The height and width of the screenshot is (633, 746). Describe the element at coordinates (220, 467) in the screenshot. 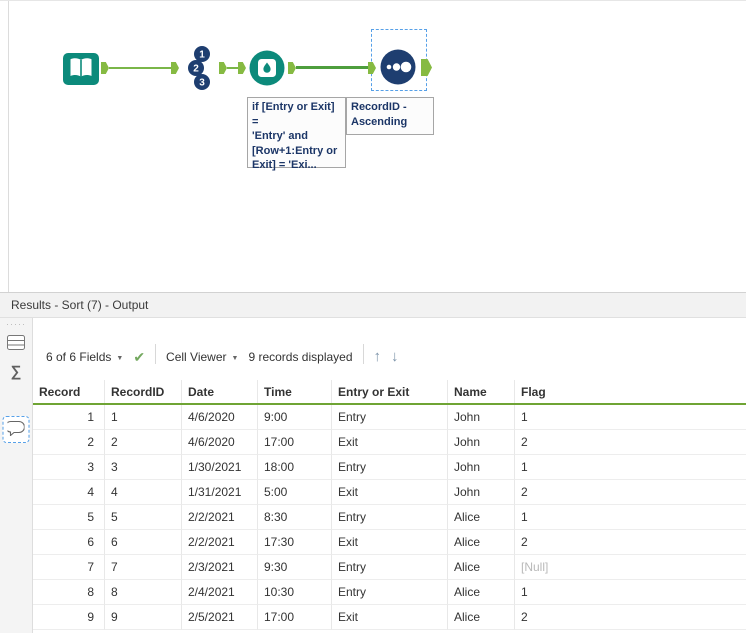

I see `table-cell: 1/30/2021` at that location.